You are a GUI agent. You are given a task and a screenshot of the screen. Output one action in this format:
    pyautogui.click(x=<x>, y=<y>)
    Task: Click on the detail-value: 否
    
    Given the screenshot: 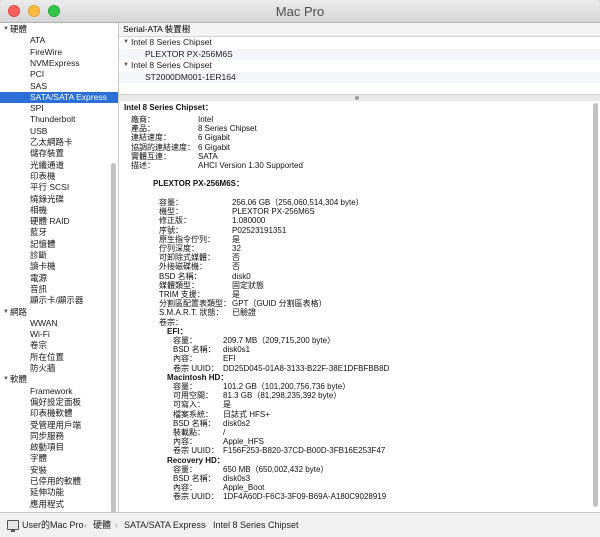 What is the action you would take?
    pyautogui.click(x=236, y=267)
    